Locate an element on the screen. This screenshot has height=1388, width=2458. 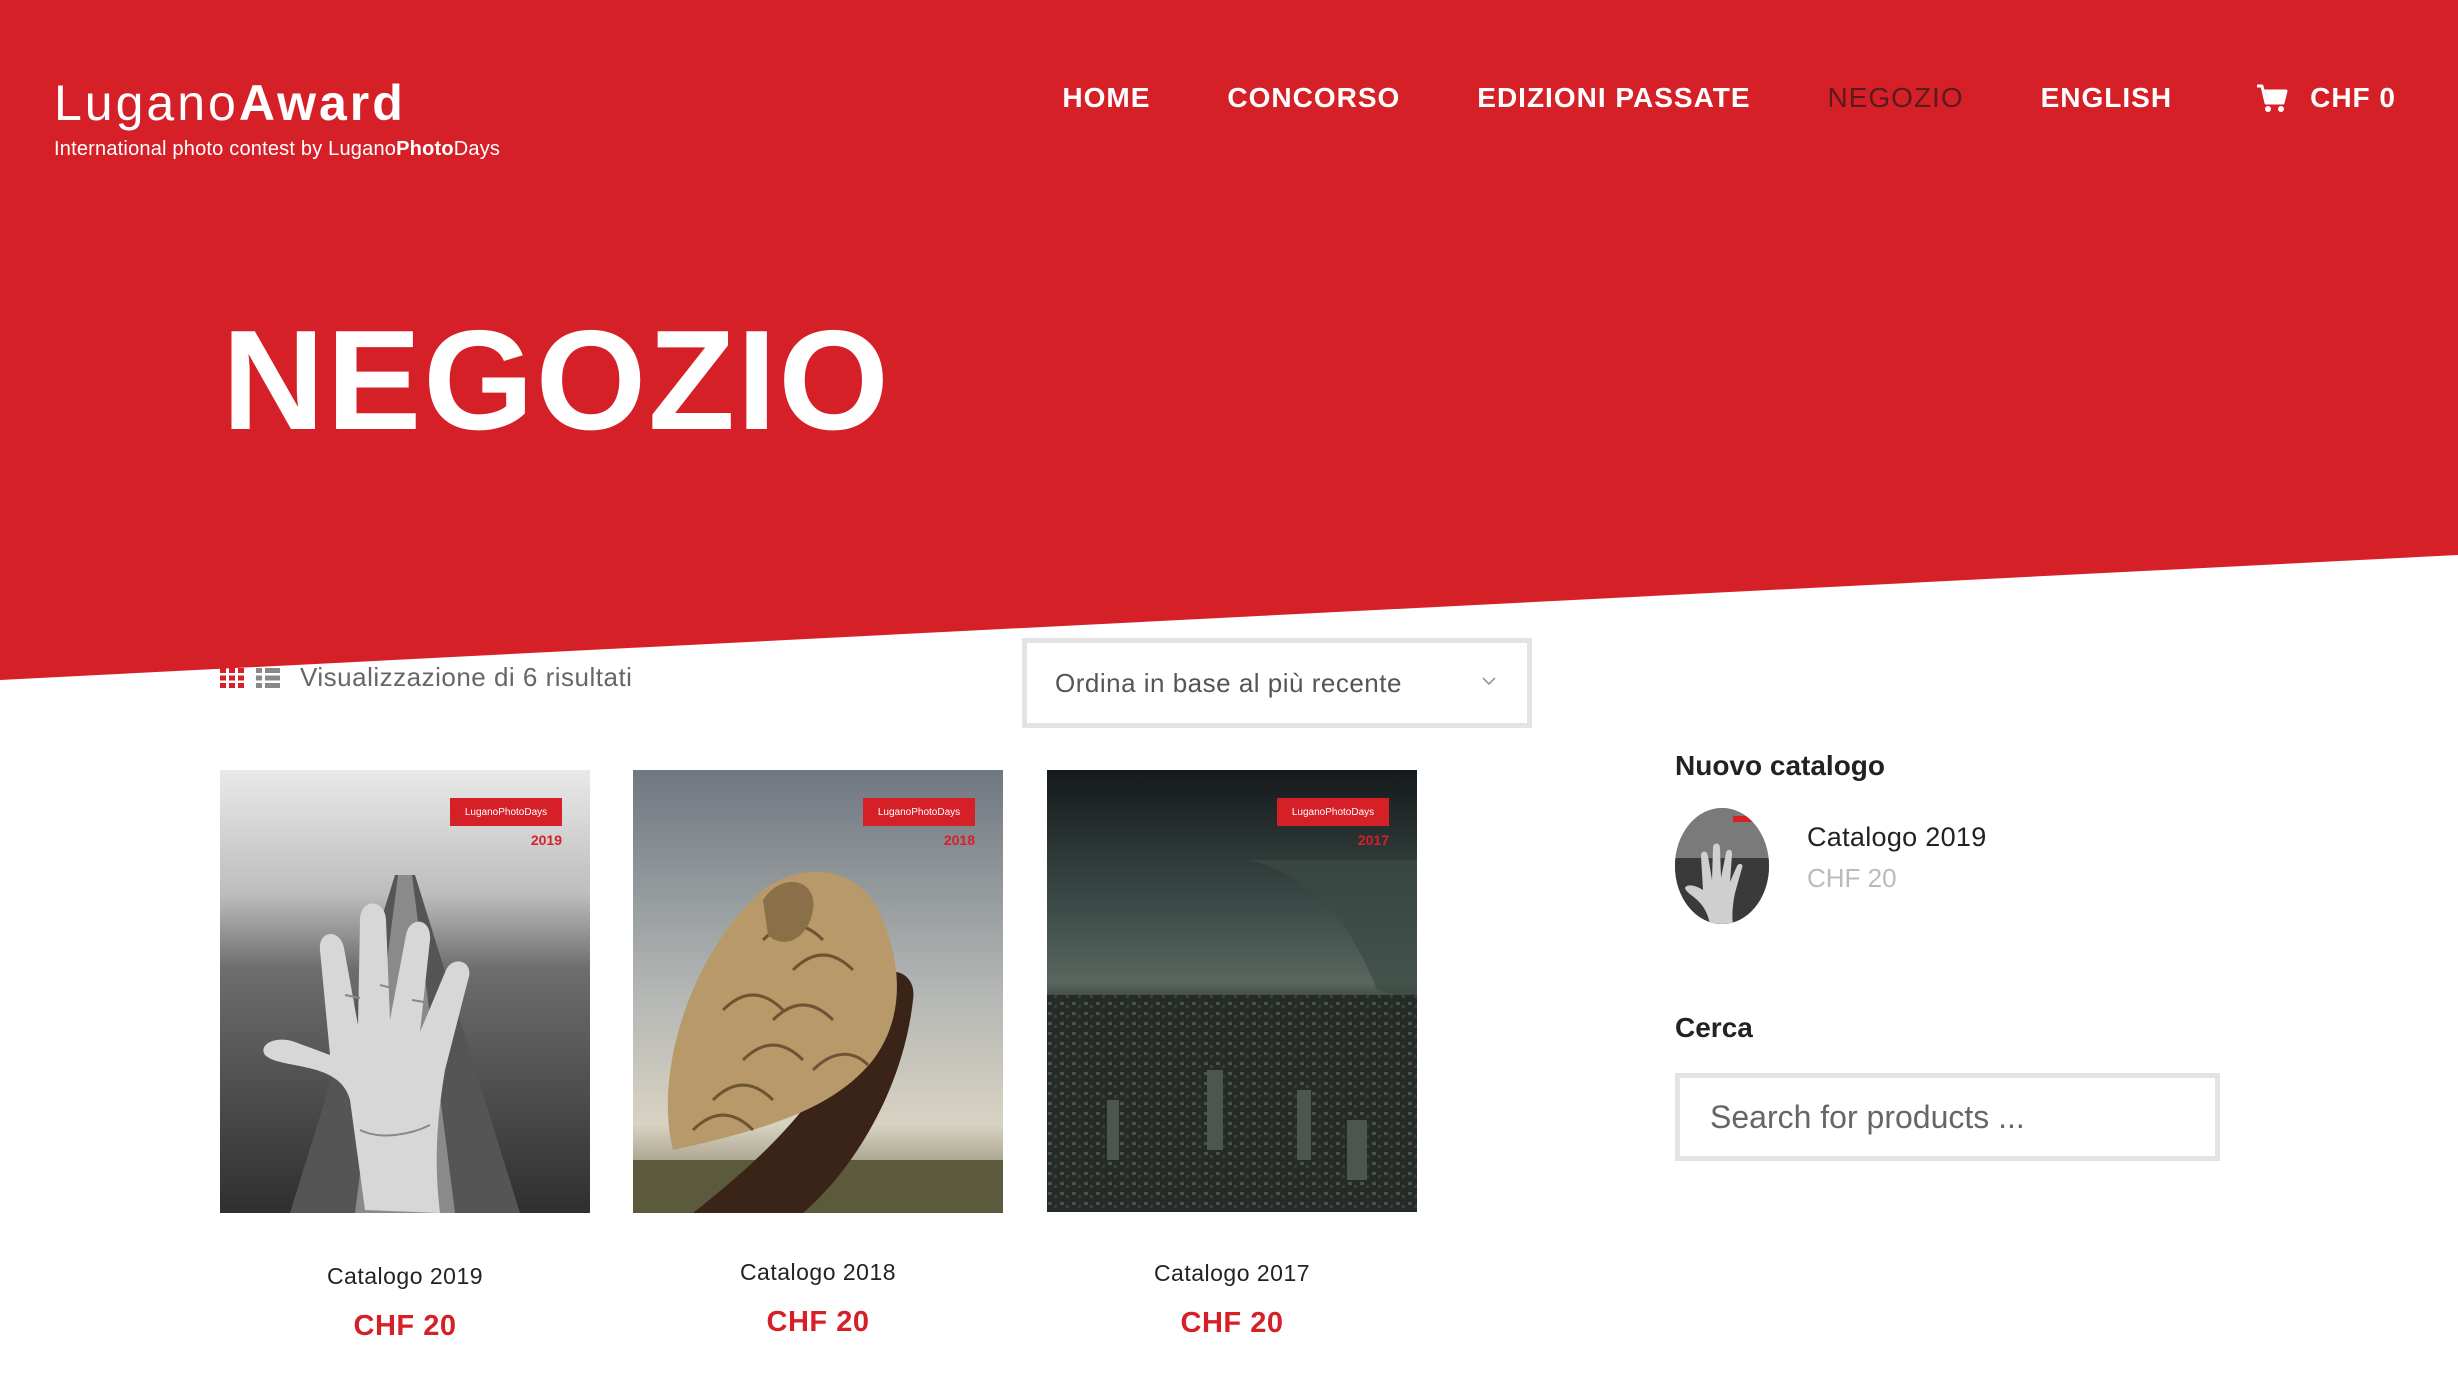
product-search-box is located at coordinates (1947, 1117).